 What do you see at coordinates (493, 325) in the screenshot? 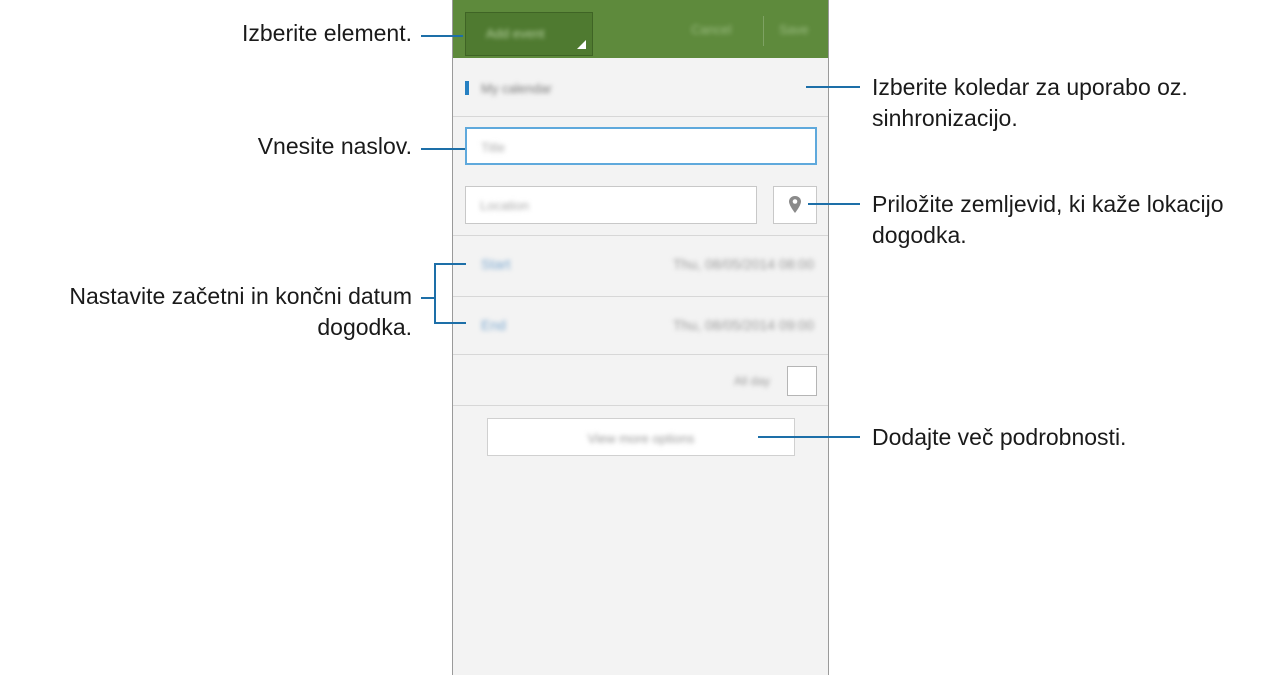
I see `end-label: End` at bounding box center [493, 325].